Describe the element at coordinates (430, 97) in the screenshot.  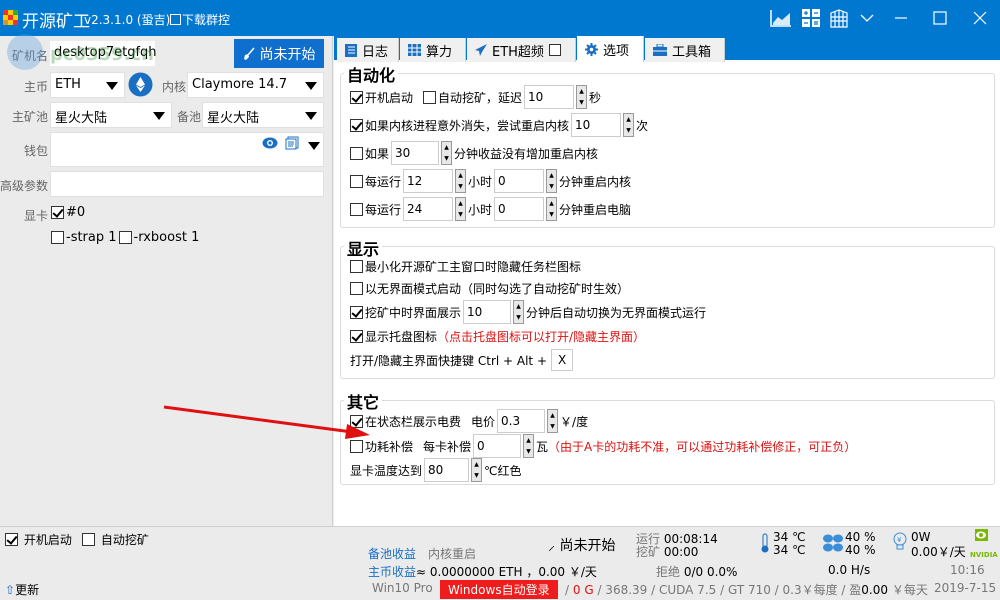
I see `automine-checkbox` at that location.